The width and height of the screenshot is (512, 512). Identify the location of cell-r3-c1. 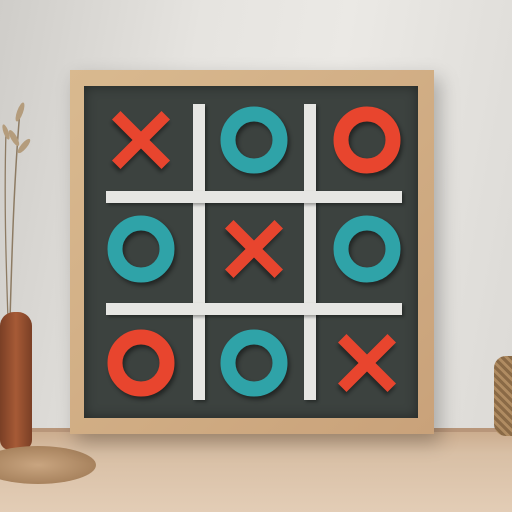
(141, 363).